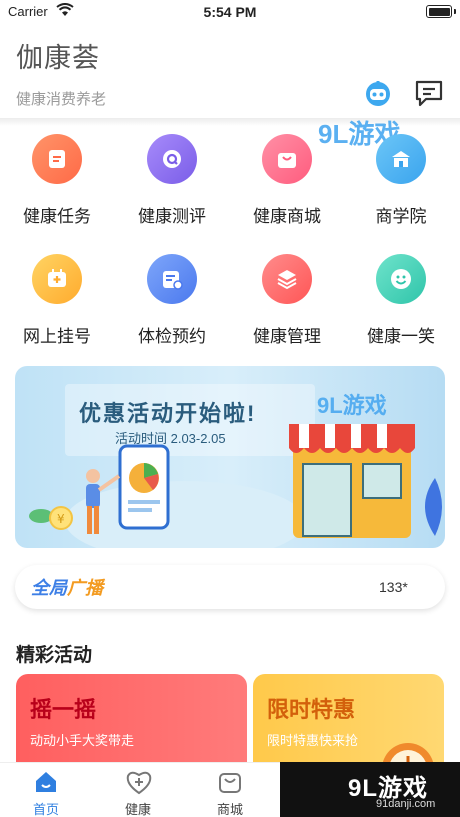 Image resolution: width=460 pixels, height=817 pixels. Describe the element at coordinates (82, 740) in the screenshot. I see `card-subtitle: 动动小手大奖带走` at that location.